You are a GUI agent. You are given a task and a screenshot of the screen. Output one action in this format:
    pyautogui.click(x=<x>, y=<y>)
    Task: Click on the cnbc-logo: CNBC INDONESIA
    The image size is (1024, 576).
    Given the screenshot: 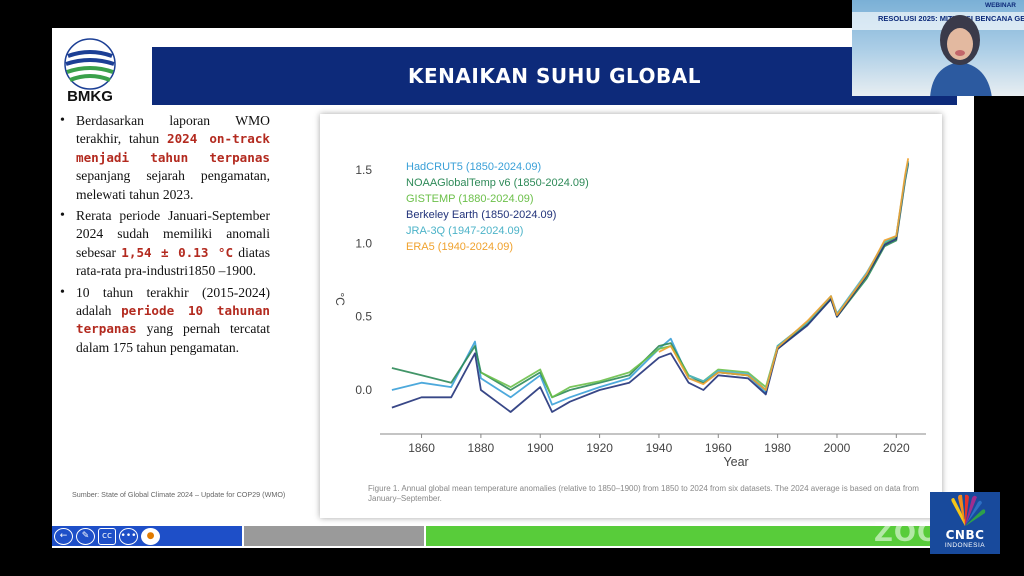 What is the action you would take?
    pyautogui.click(x=965, y=523)
    